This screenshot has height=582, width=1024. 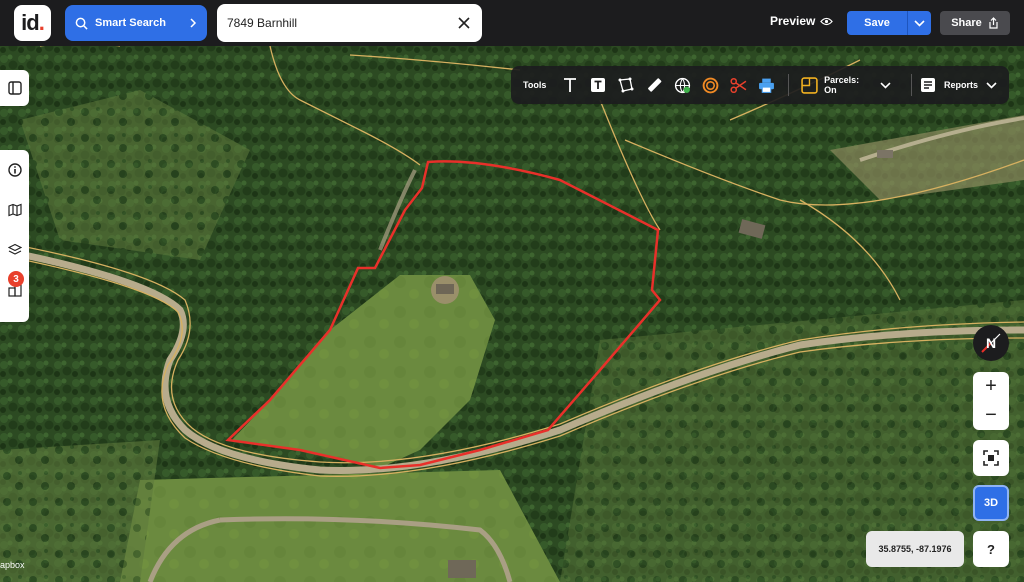 I want to click on print-tool-button, so click(x=766, y=85).